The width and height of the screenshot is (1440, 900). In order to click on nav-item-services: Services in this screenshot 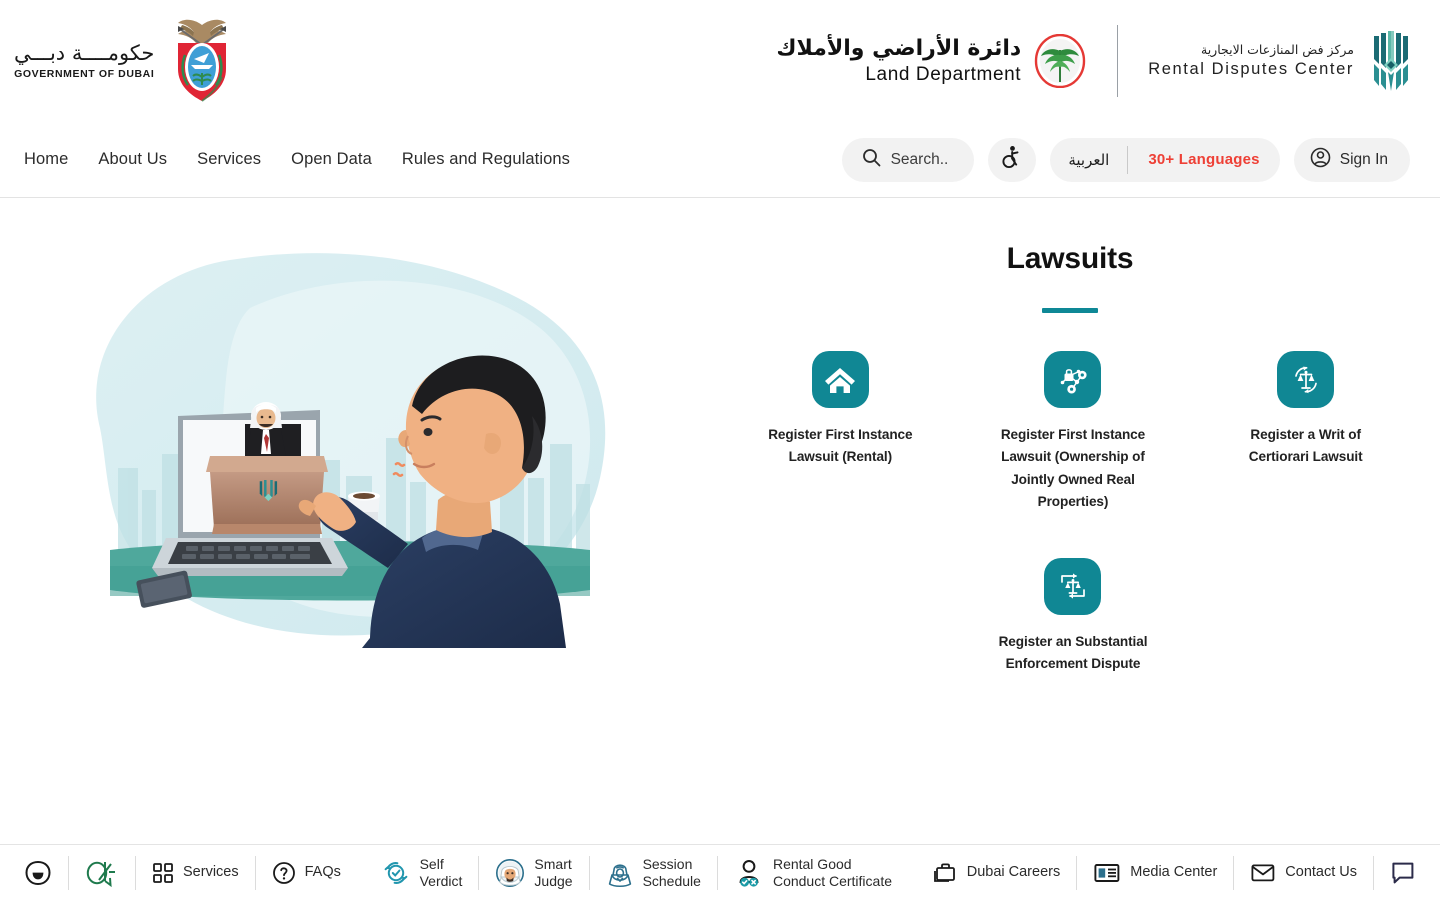, I will do `click(229, 159)`.